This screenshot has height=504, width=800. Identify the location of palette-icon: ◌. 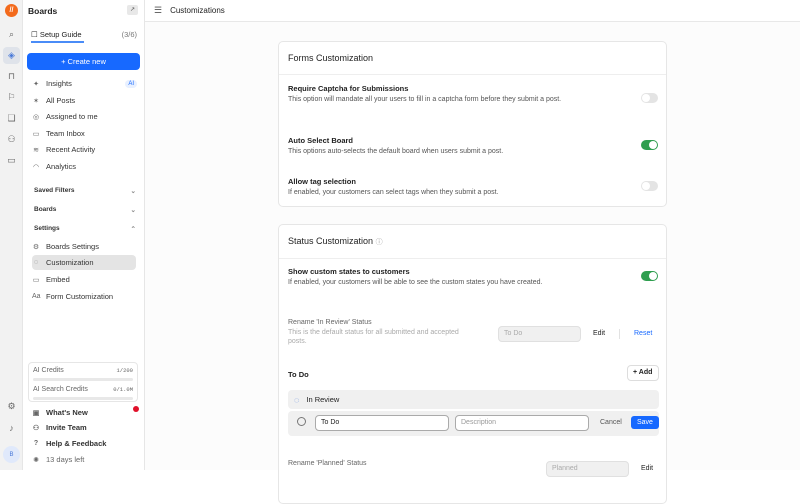
(36, 262).